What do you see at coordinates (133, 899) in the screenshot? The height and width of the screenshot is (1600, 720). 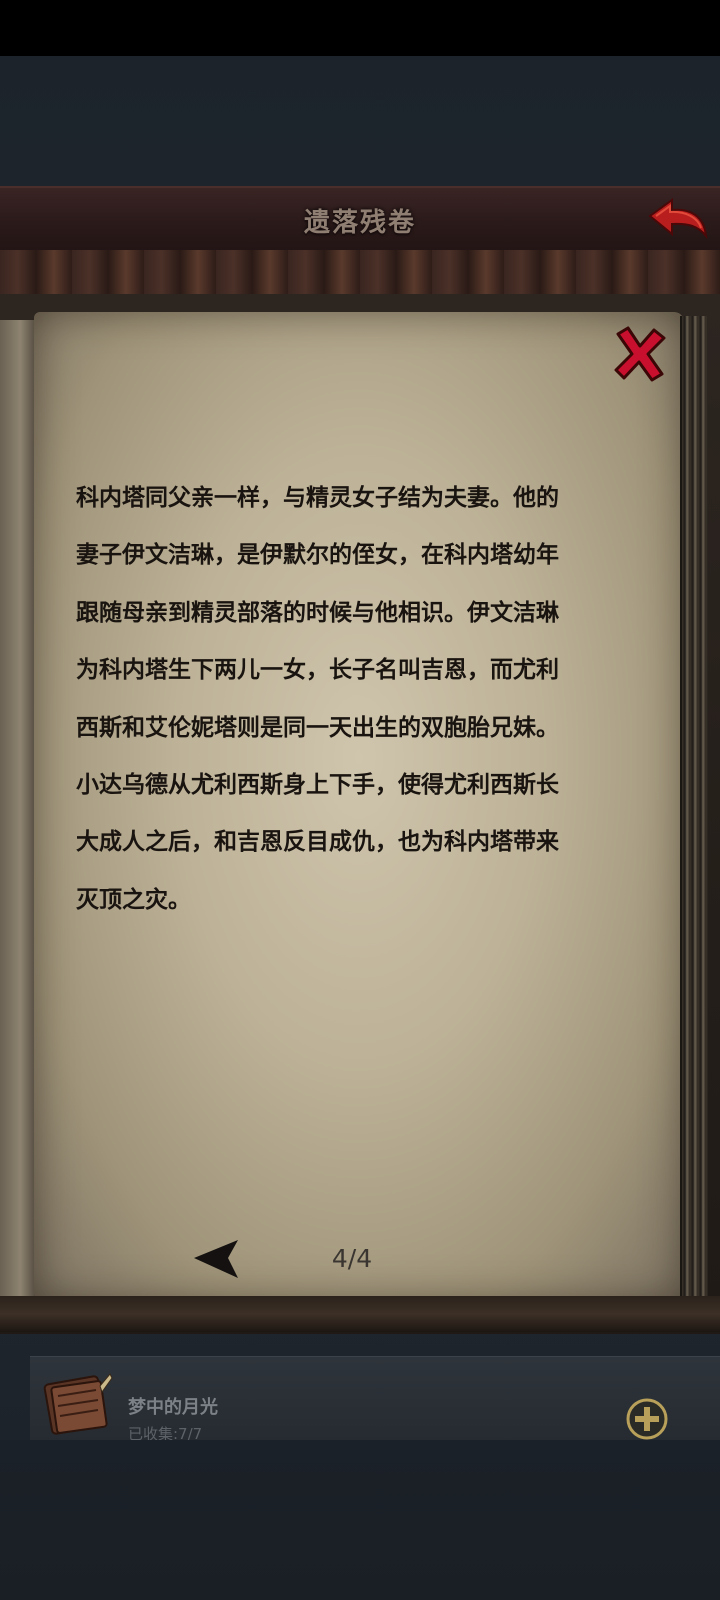 I see `text-line: 灭顶之灾。` at bounding box center [133, 899].